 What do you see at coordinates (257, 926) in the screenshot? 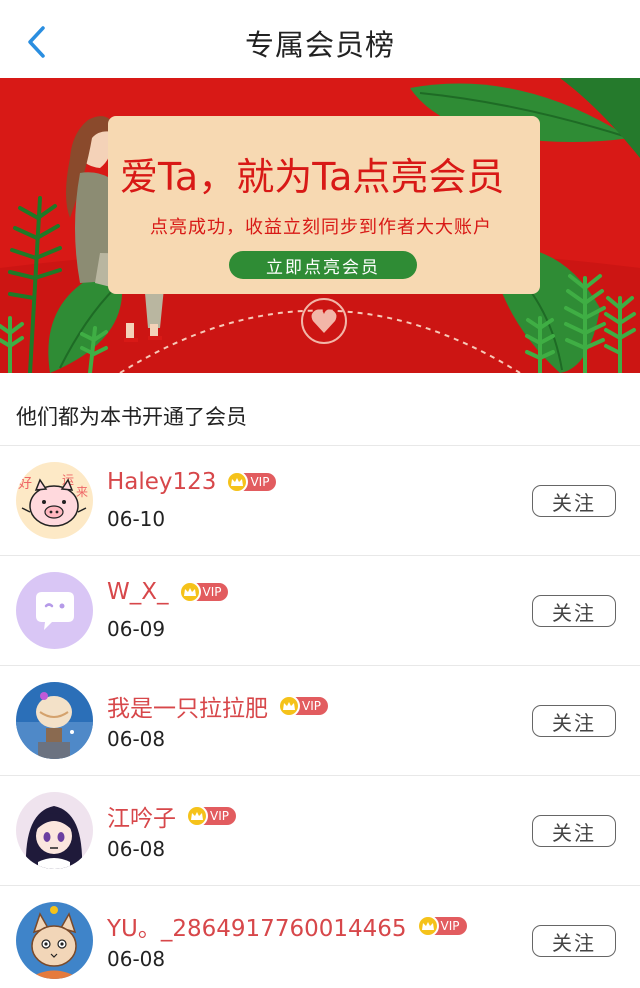
I see `member-name: YU。_2864917760014465` at bounding box center [257, 926].